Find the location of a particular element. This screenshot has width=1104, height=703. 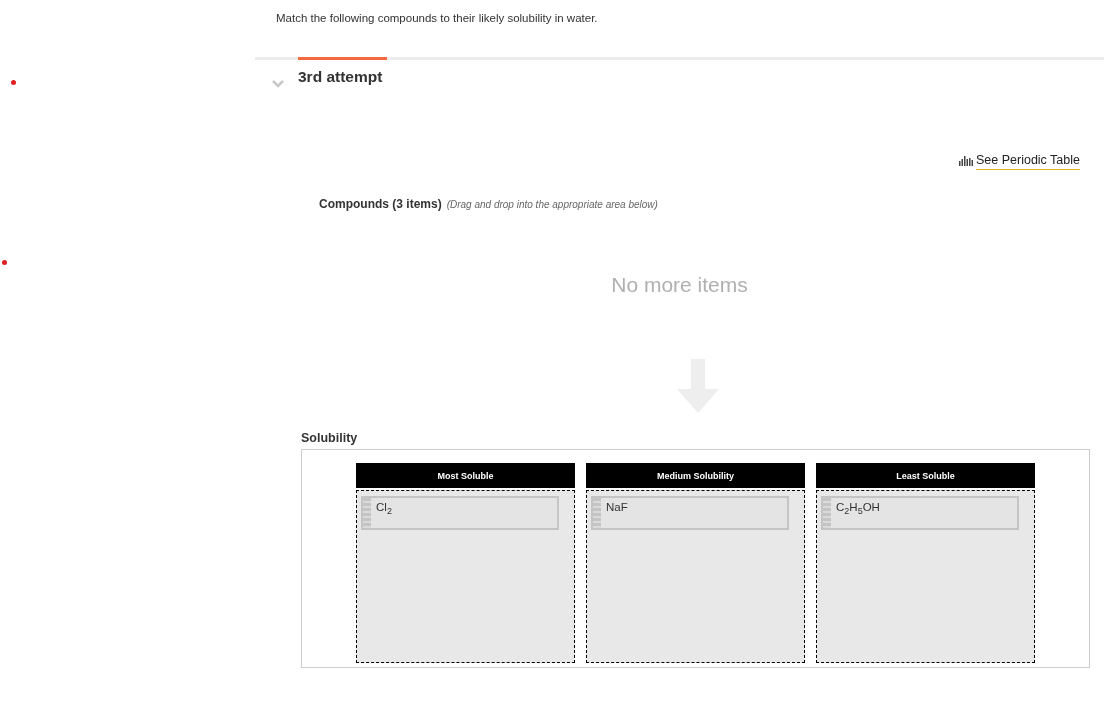

compound-label: NaF is located at coordinates (616, 507).